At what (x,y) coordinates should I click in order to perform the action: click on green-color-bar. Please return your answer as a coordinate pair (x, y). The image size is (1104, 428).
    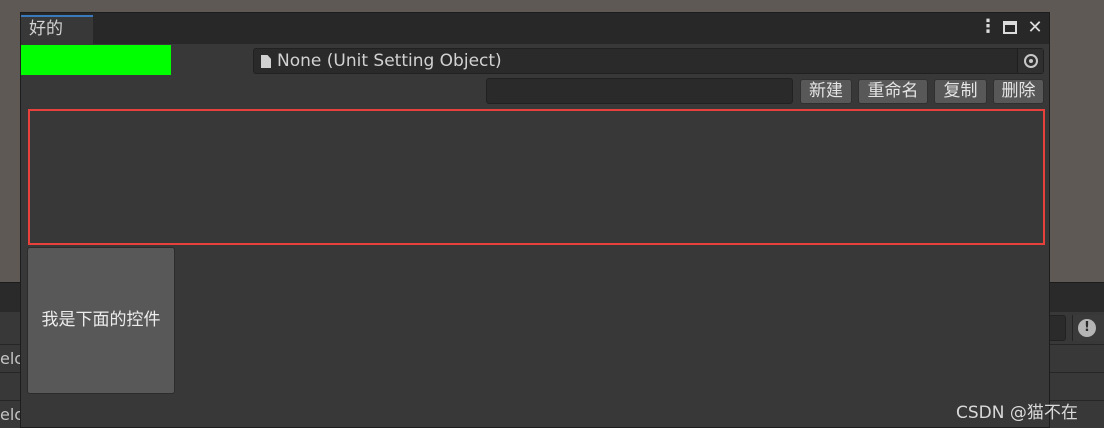
    Looking at the image, I should click on (96, 60).